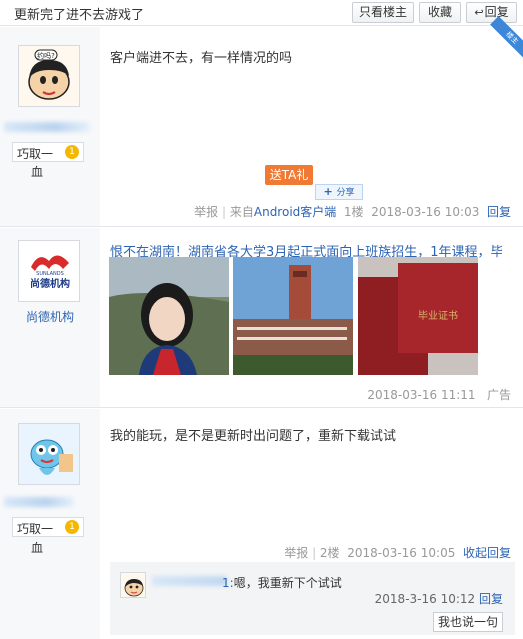 Image resolution: width=523 pixels, height=639 pixels. I want to click on post-reply-link: 回复, so click(499, 212).